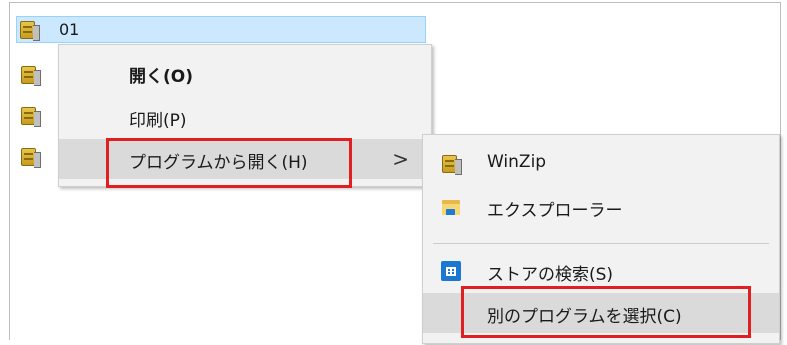  What do you see at coordinates (451, 164) in the screenshot?
I see `winzip-icon` at bounding box center [451, 164].